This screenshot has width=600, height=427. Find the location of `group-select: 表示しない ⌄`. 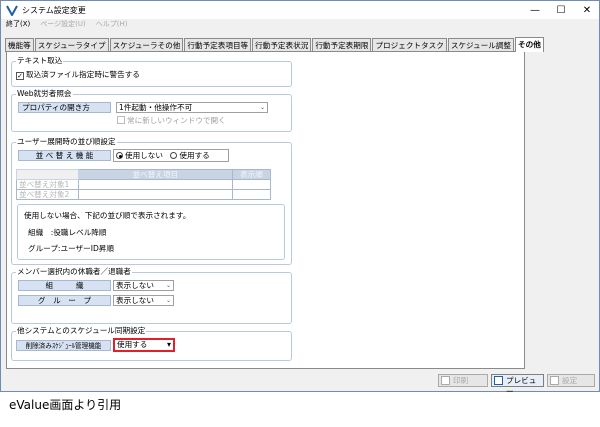

group-select: 表示しない ⌄ is located at coordinates (143, 300).